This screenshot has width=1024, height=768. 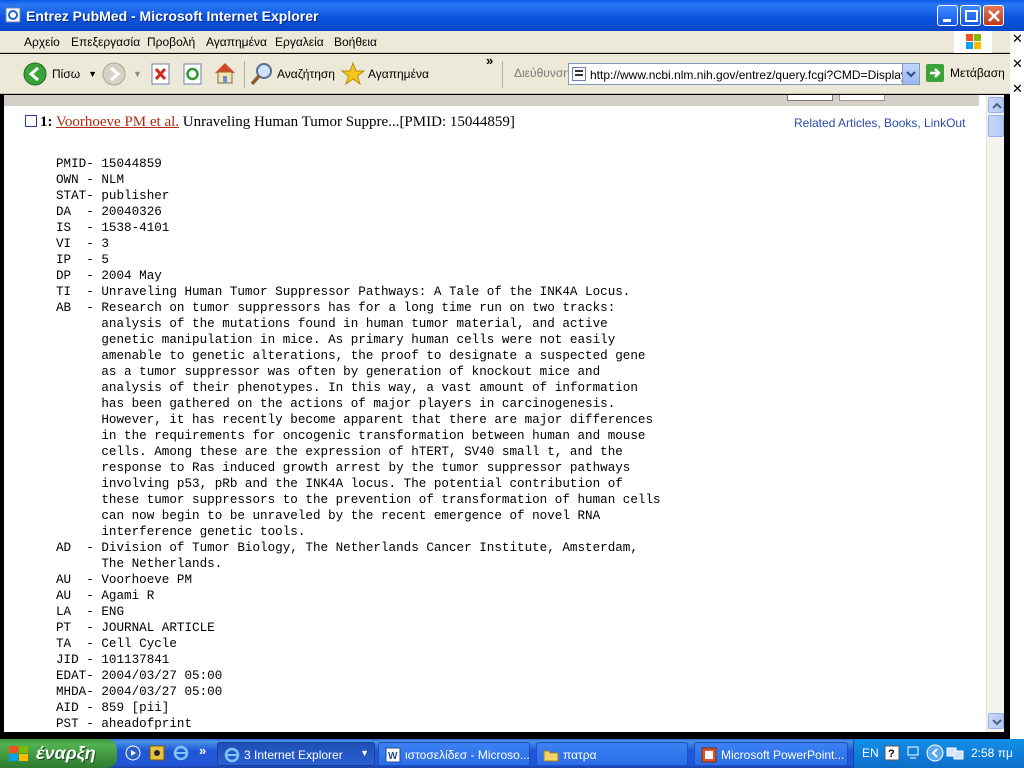 I want to click on chevron-up-icon, so click(x=997, y=105).